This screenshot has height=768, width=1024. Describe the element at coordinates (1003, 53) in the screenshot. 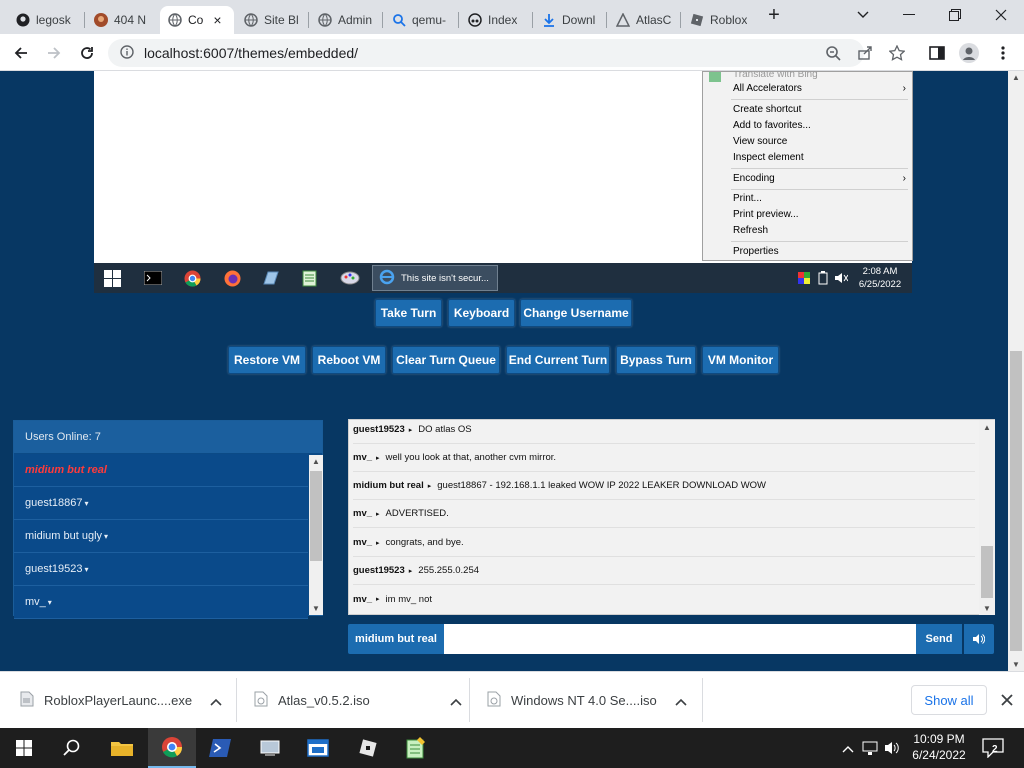

I see `menu-kebab-icon` at that location.